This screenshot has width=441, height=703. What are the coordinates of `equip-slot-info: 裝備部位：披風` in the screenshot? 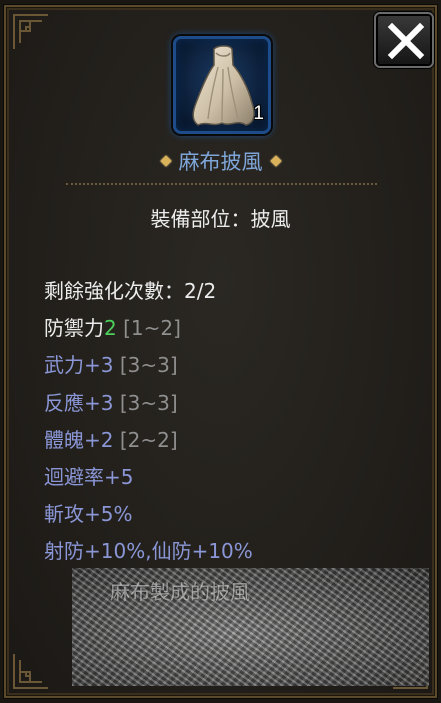 It's located at (220, 217).